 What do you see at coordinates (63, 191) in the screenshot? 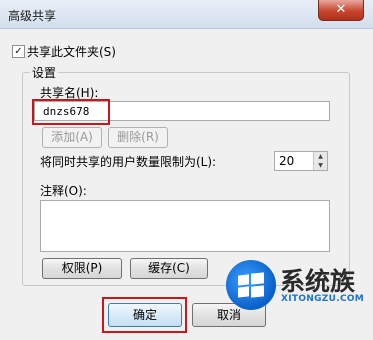
I see `comment-label: 注释(O):` at bounding box center [63, 191].